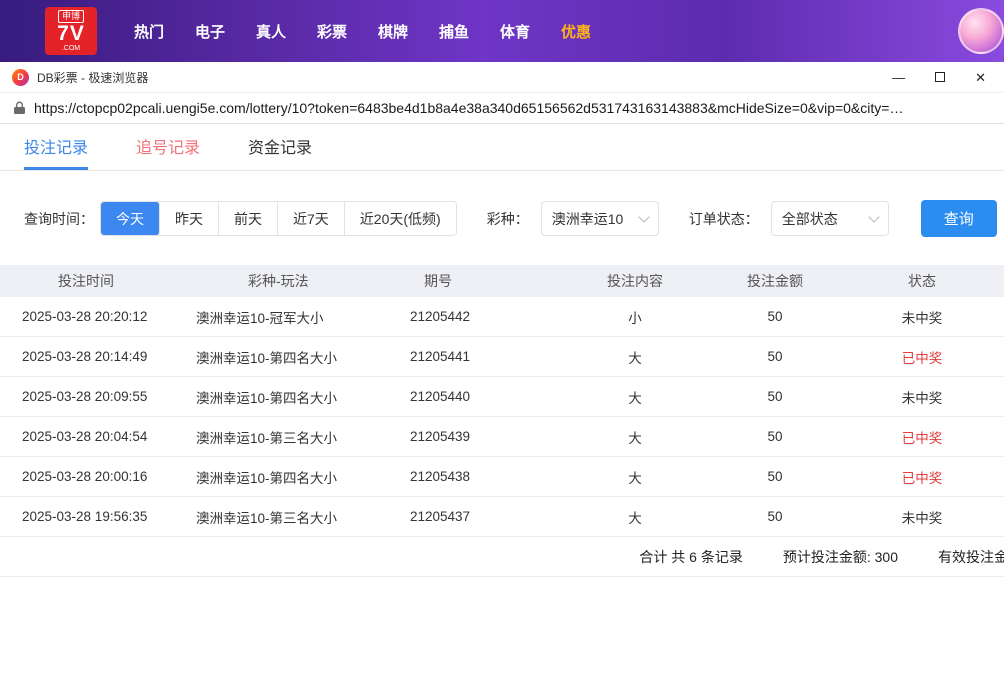 The width and height of the screenshot is (1004, 692). Describe the element at coordinates (85, 316) in the screenshot. I see `cell-bet-time: 2025-03-28 20:20:12` at that location.